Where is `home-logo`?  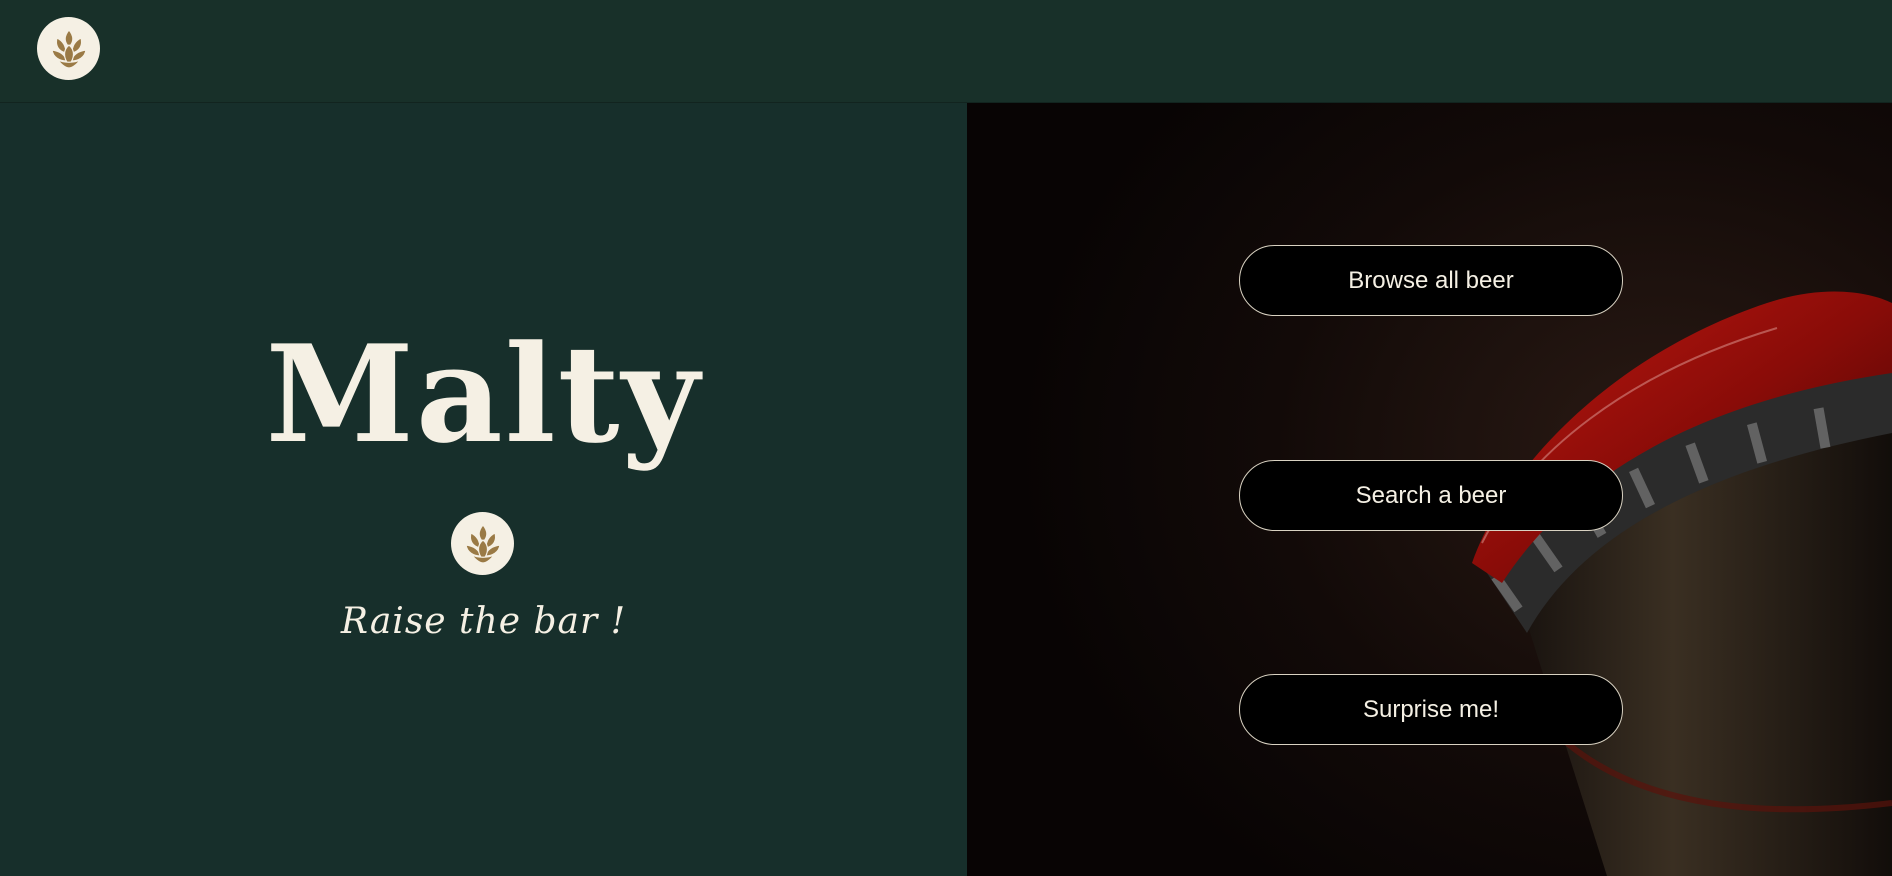 home-logo is located at coordinates (68, 48).